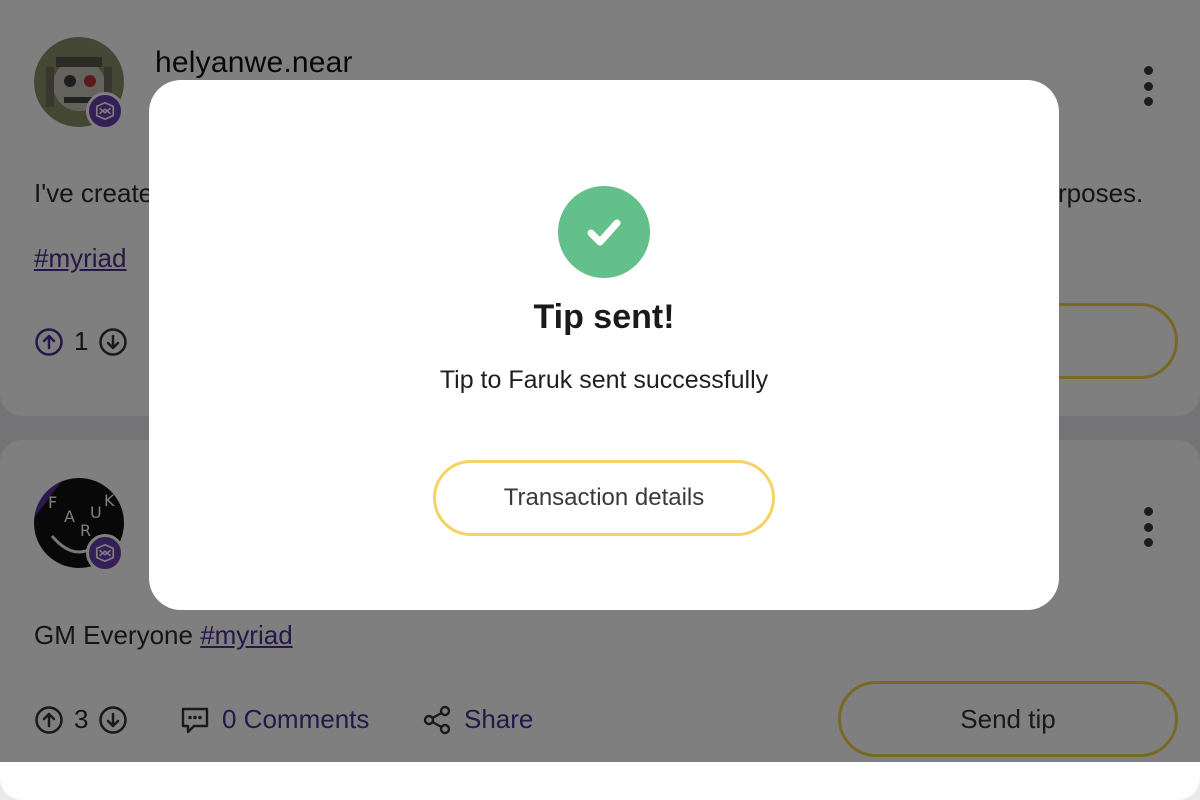 The height and width of the screenshot is (800, 1200). What do you see at coordinates (604, 380) in the screenshot?
I see `modal-message: Tip to Faruk sent successfully` at bounding box center [604, 380].